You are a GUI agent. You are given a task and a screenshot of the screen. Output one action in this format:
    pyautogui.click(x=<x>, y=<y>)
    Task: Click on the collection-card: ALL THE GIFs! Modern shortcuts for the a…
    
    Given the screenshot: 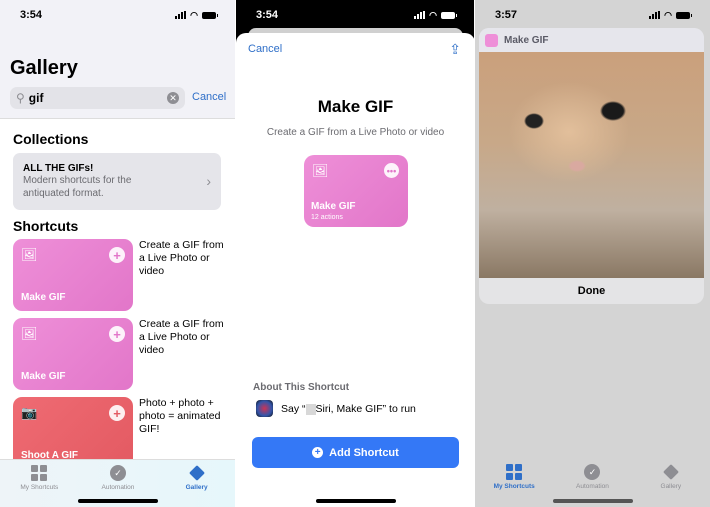 What is the action you would take?
    pyautogui.click(x=117, y=181)
    